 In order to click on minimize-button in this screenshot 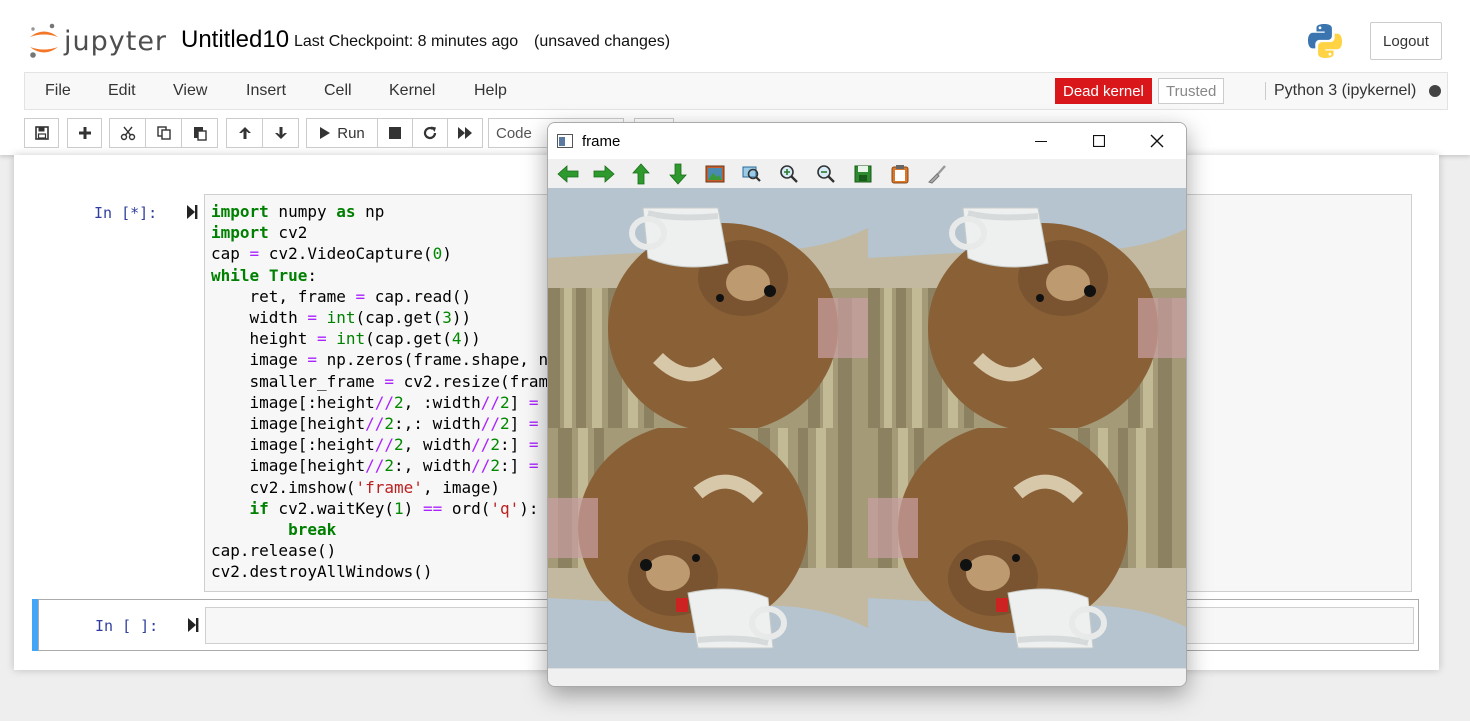, I will do `click(1041, 141)`.